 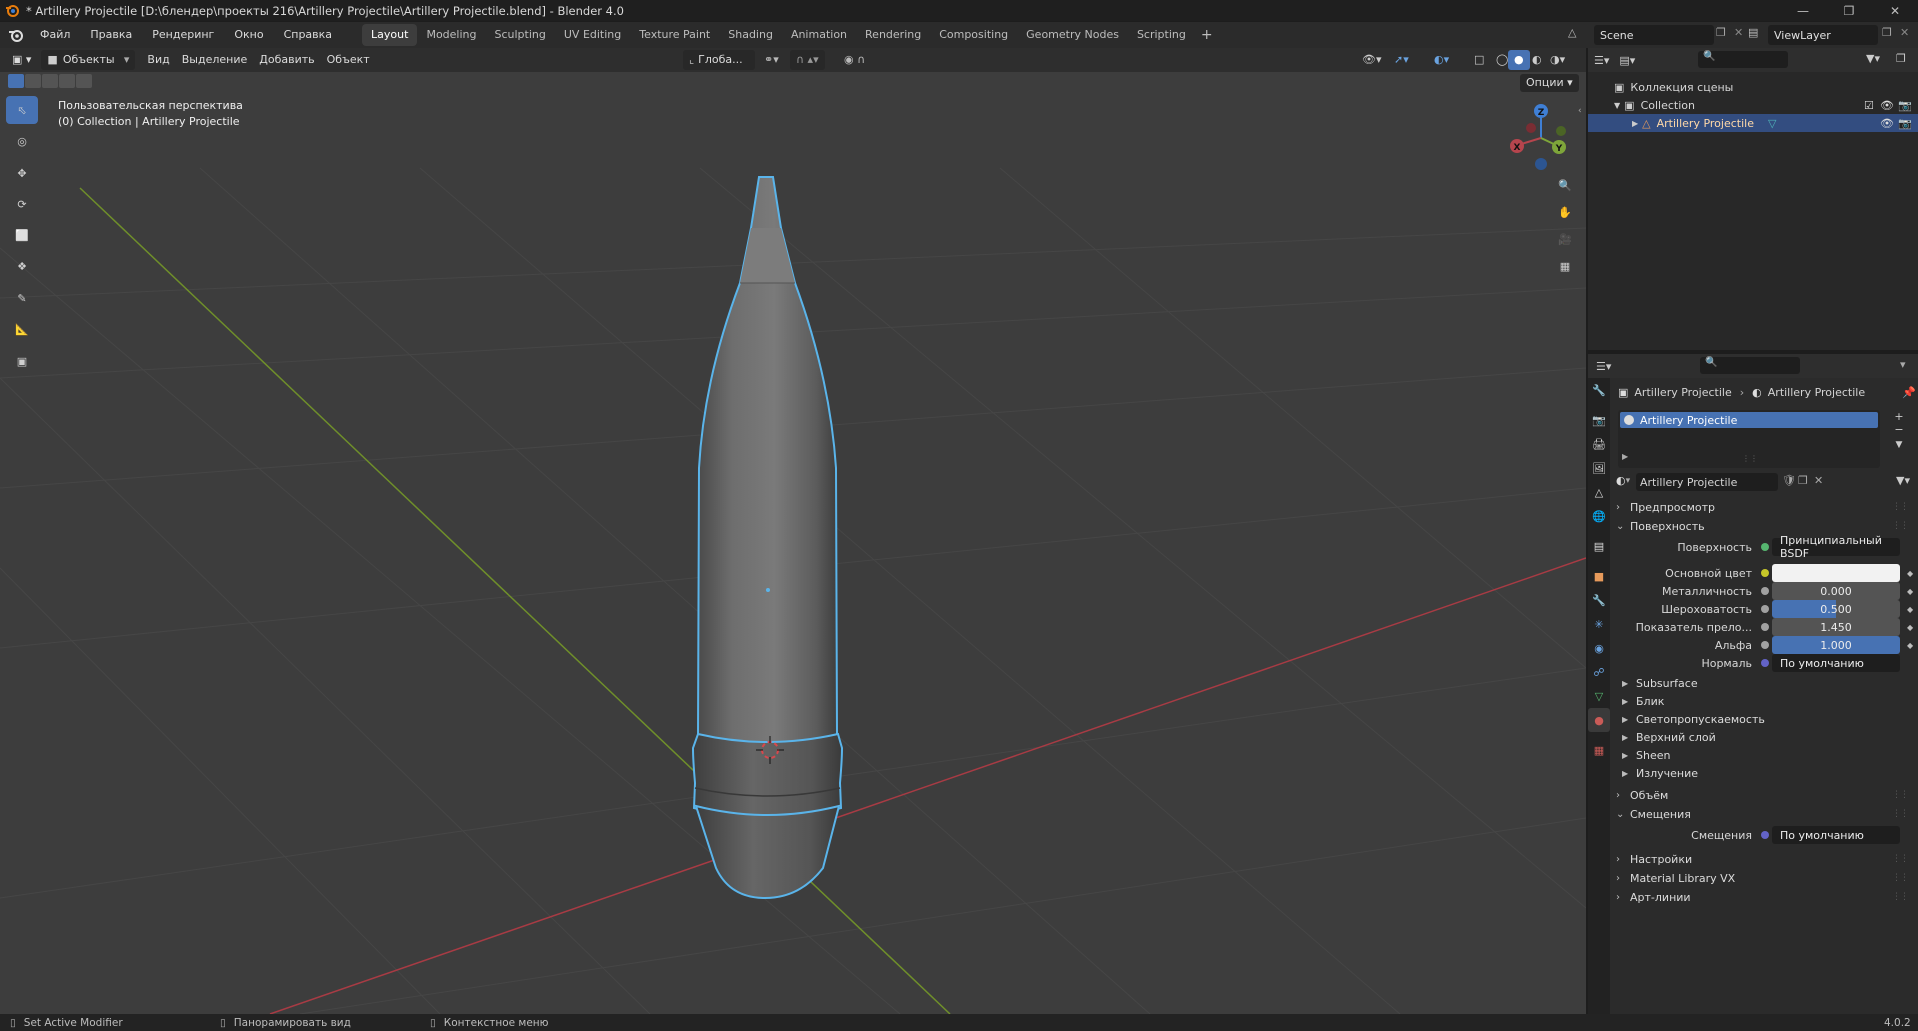 What do you see at coordinates (1743, 59) in the screenshot?
I see `outliner-search-input: 🔍` at bounding box center [1743, 59].